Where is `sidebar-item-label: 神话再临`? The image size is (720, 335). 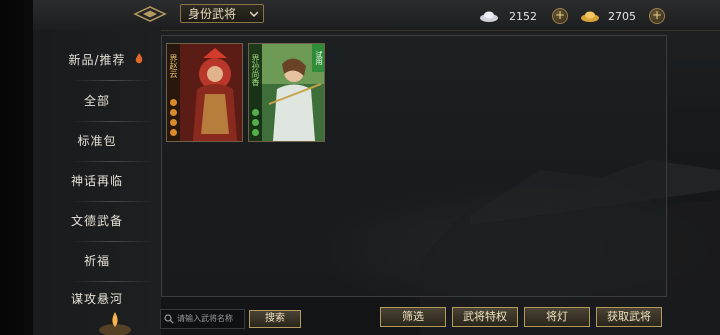
sidebar-item-label: 神话再临 is located at coordinates (96, 181).